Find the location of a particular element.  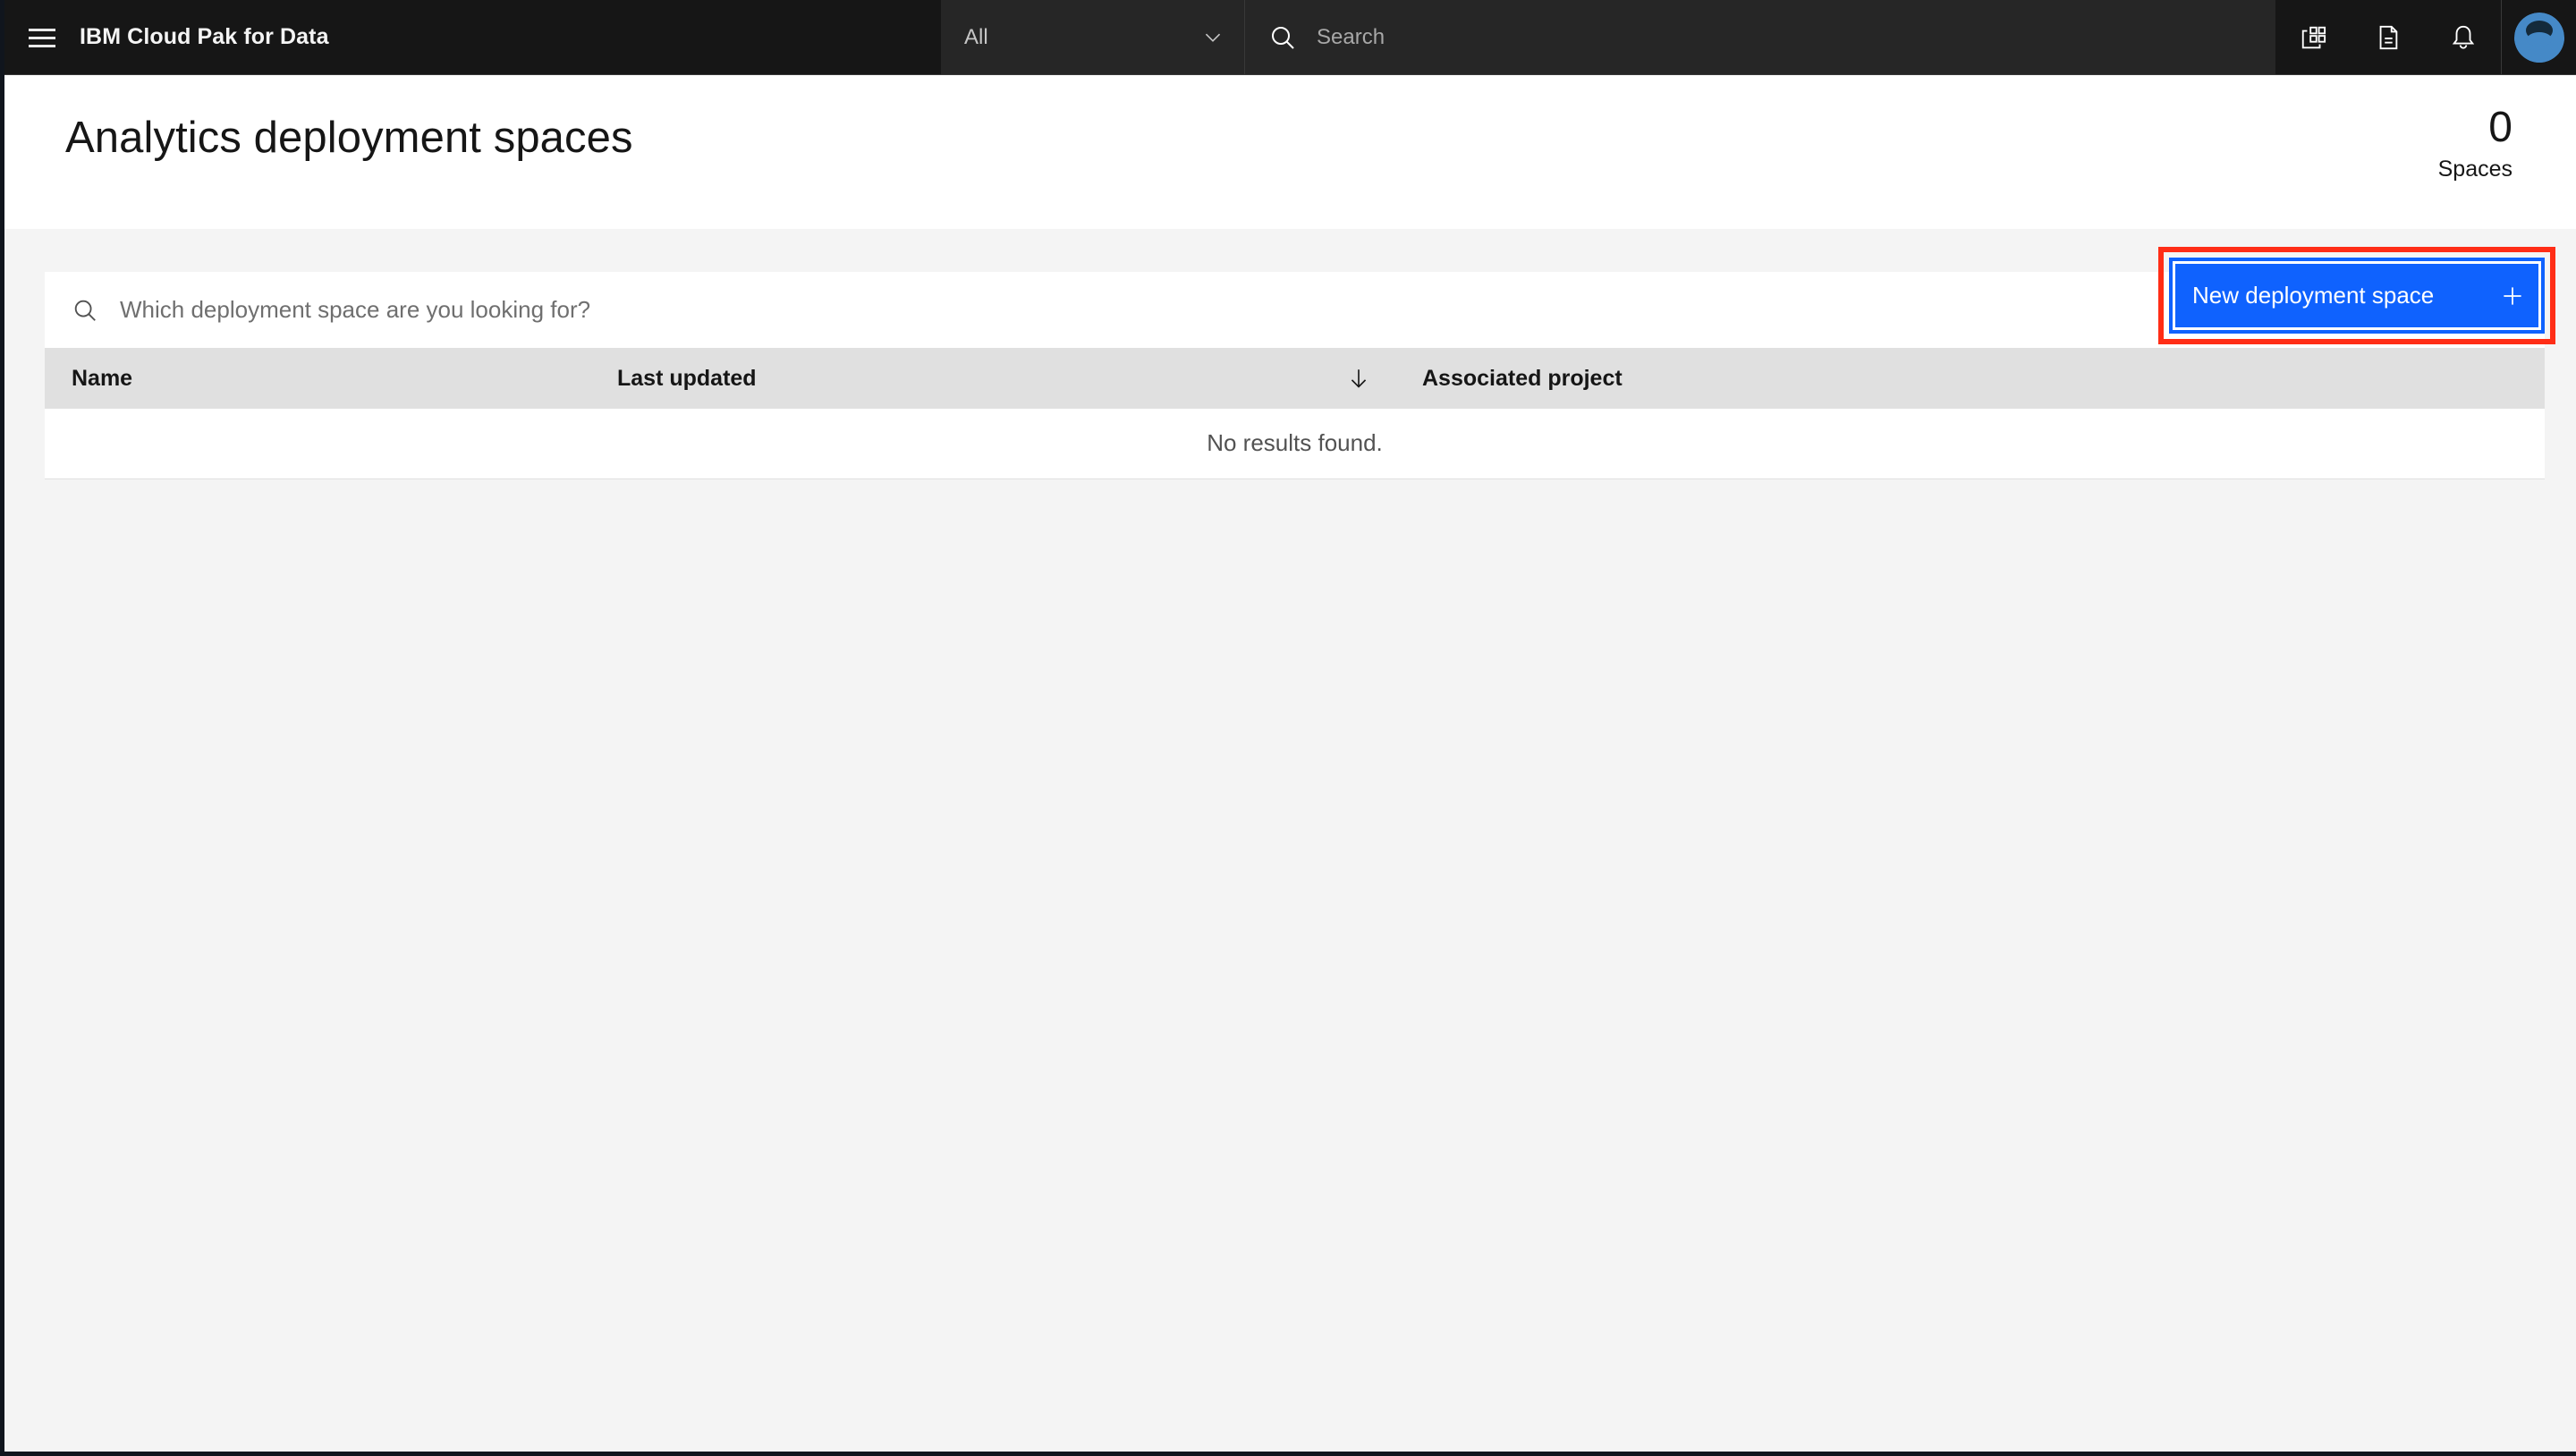

global-search: Search is located at coordinates (1760, 37).